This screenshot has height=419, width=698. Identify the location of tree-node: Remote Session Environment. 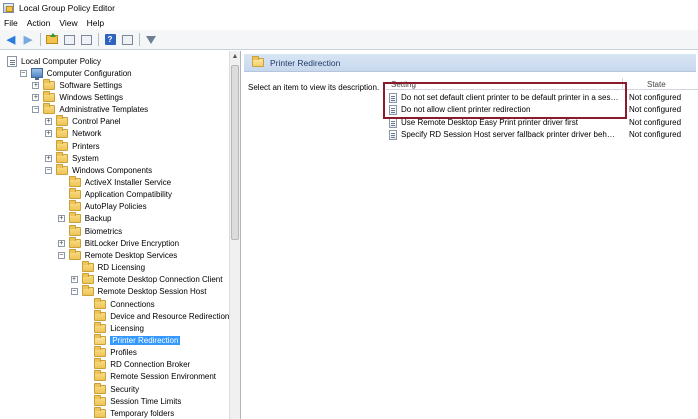
(149, 376).